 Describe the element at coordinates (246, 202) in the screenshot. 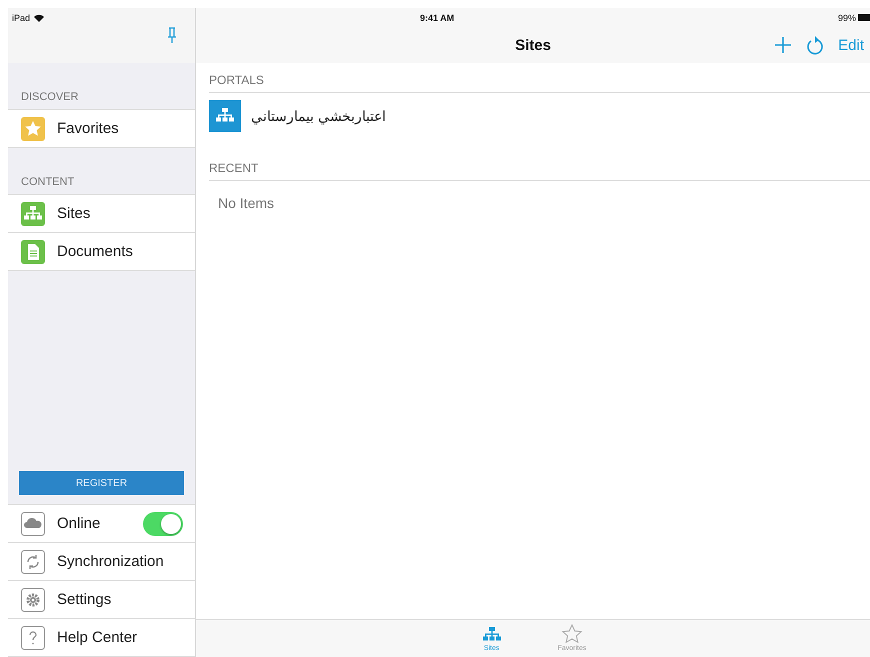

I see `empty-message: No Items` at that location.